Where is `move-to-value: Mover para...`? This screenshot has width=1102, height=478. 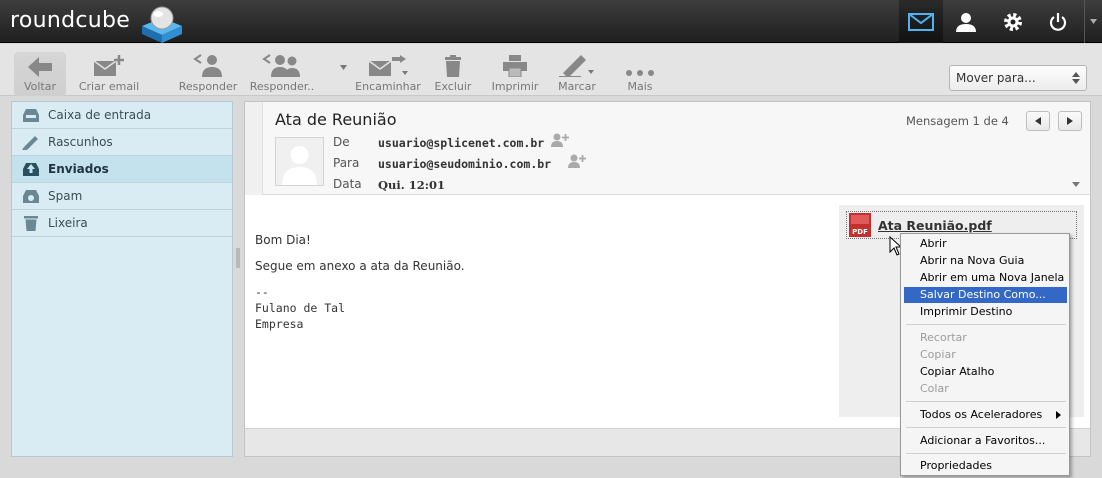
move-to-value: Mover para... is located at coordinates (996, 78).